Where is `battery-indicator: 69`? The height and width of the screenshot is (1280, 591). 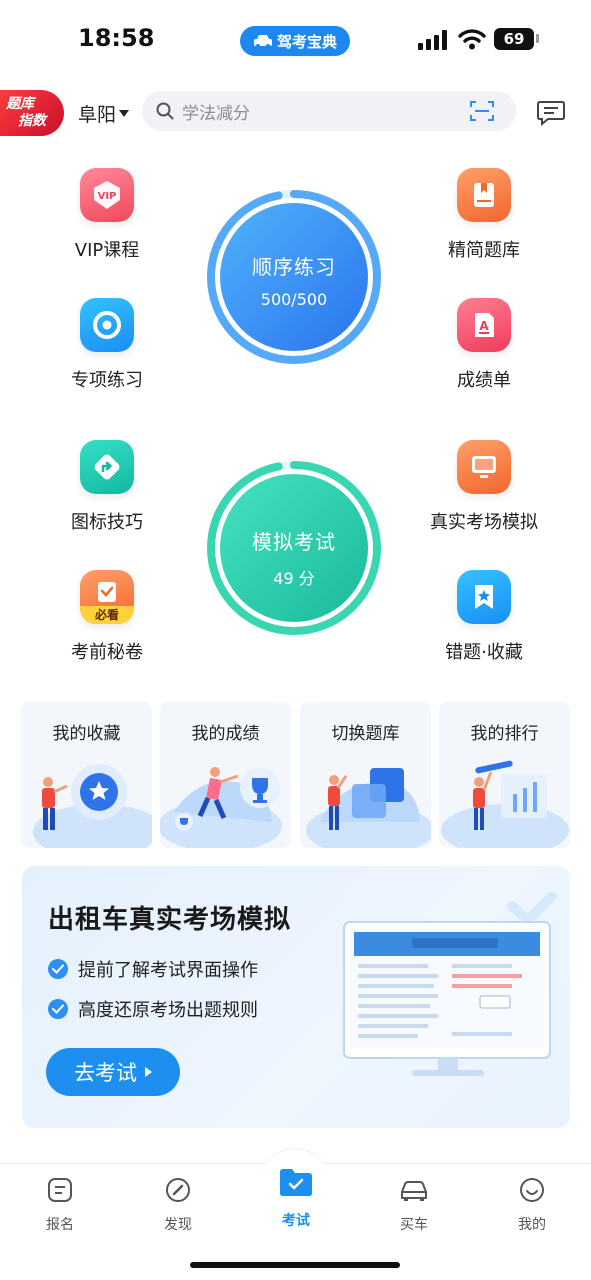
battery-indicator: 69 is located at coordinates (514, 39).